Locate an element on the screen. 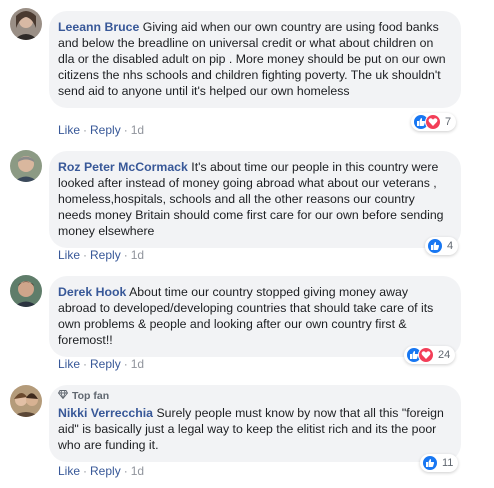 The image size is (494, 488). top-fan-badge: Top fan is located at coordinates (253, 396).